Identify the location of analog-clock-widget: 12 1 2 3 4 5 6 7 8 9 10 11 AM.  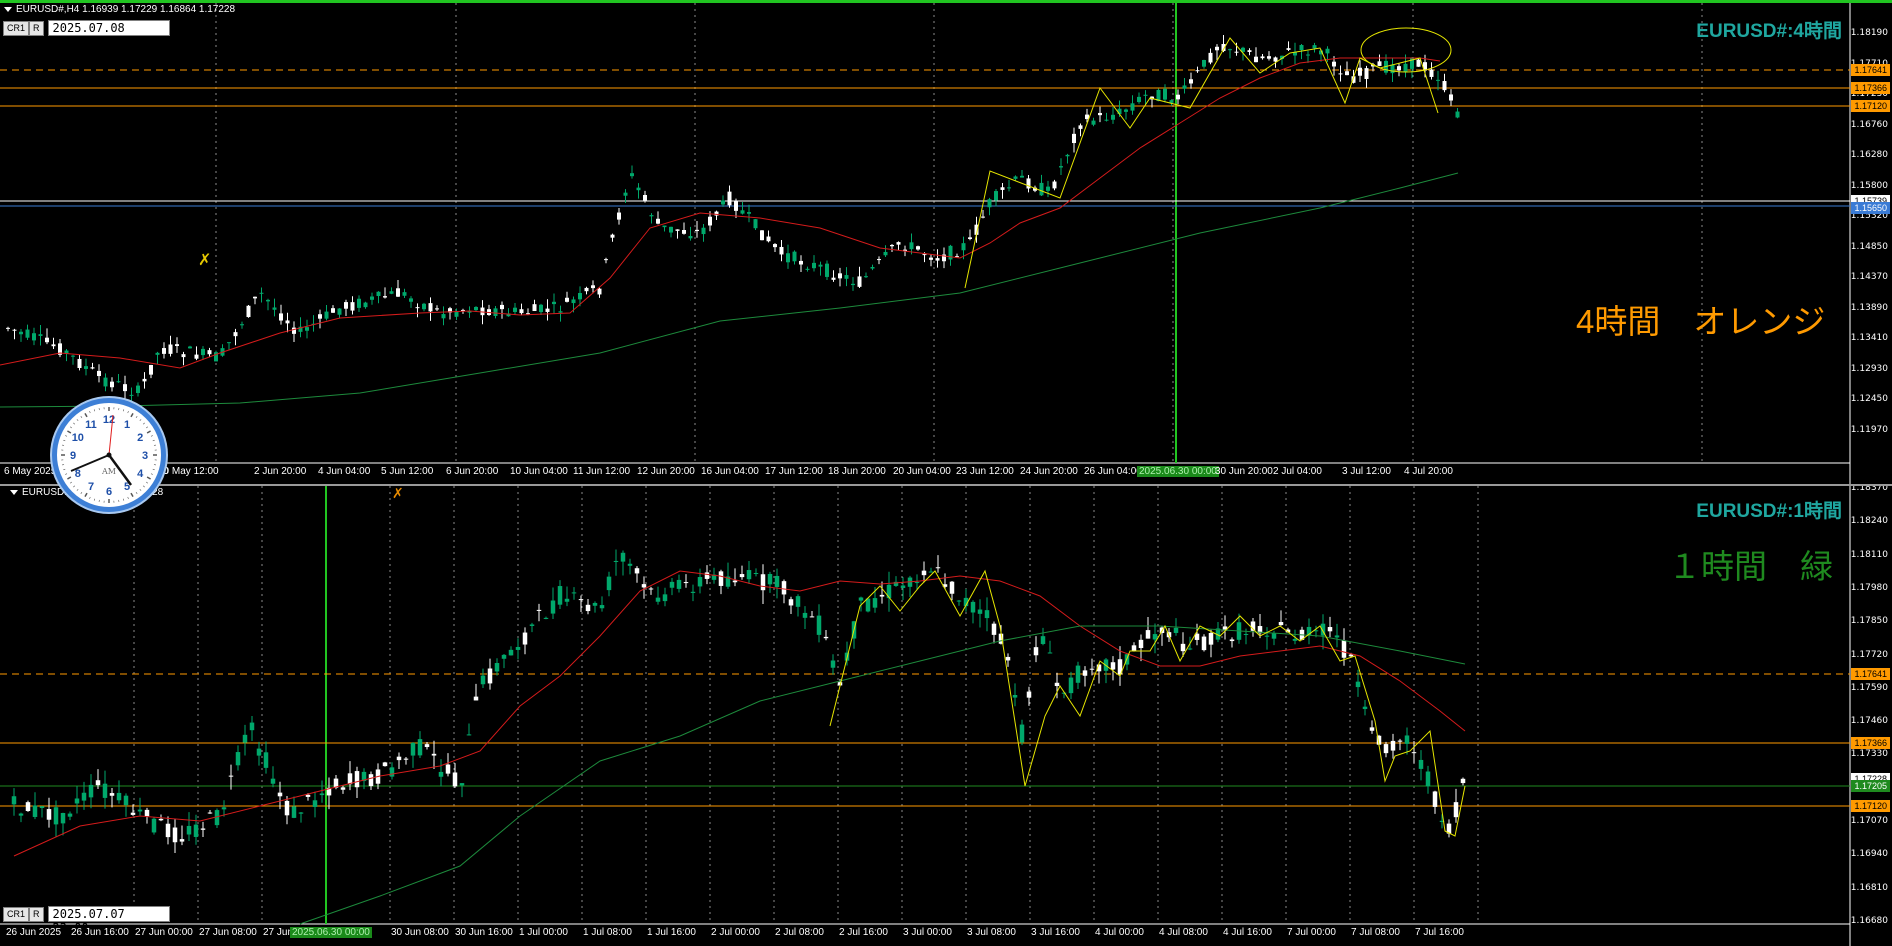
(109, 455).